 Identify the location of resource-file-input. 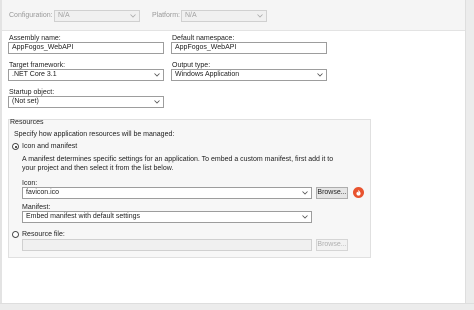
(167, 245).